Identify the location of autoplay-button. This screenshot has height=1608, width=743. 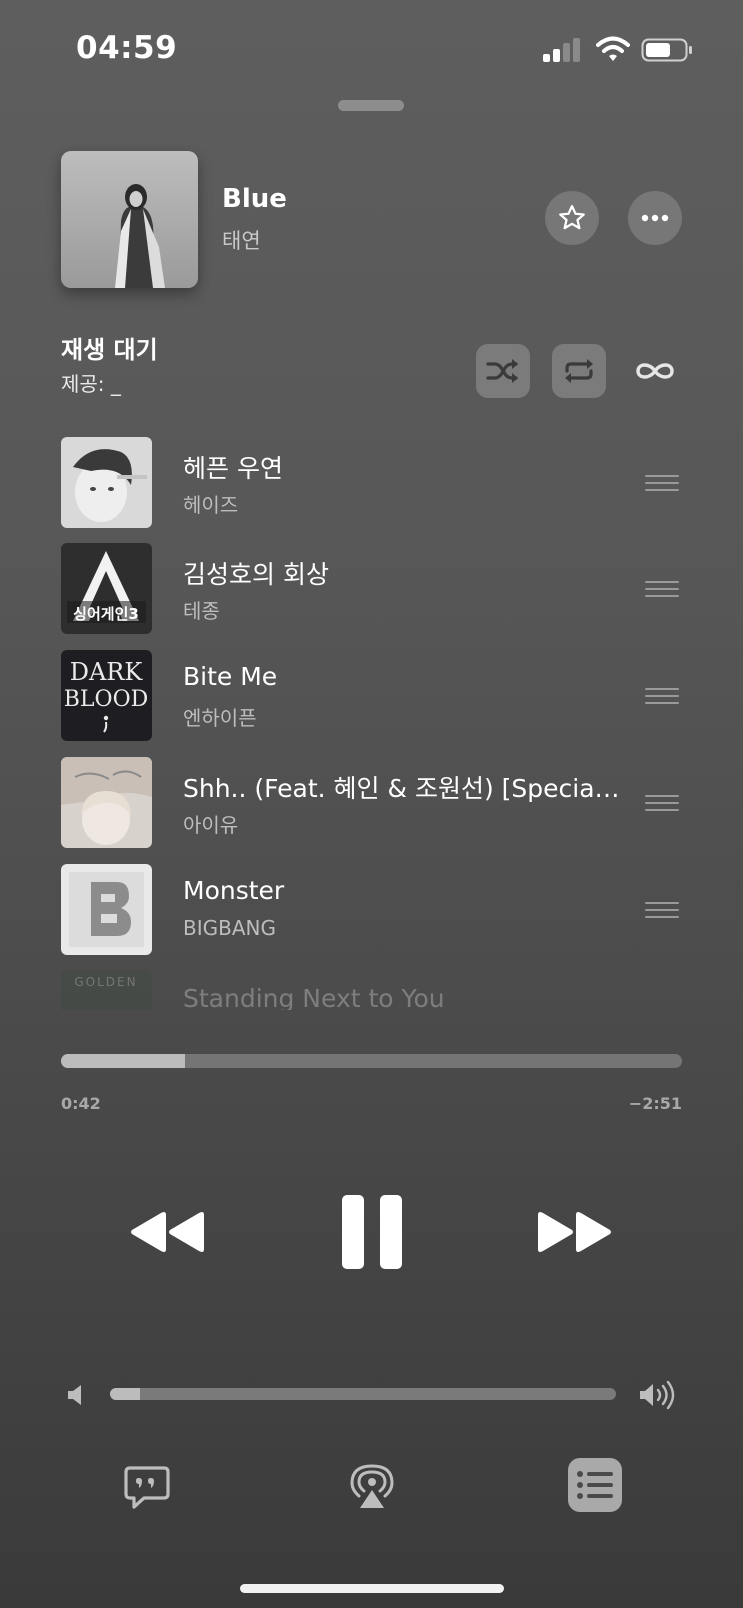
(655, 371).